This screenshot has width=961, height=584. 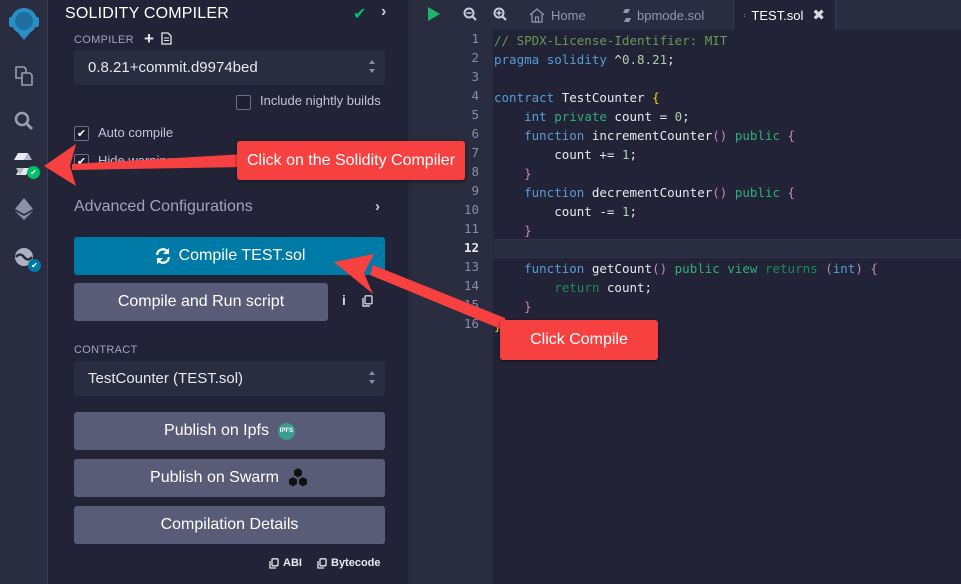 I want to click on document-icon, so click(x=166, y=38).